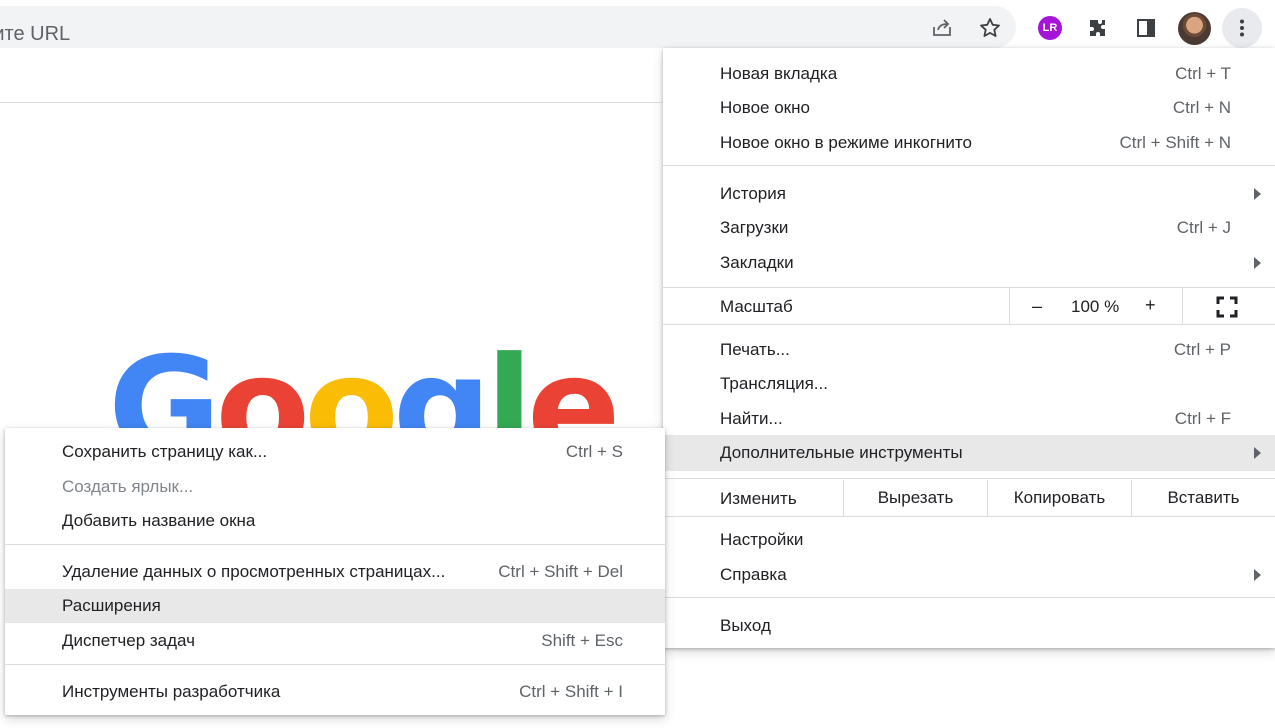  I want to click on menu-item-label: Добавить название окна, so click(159, 520).